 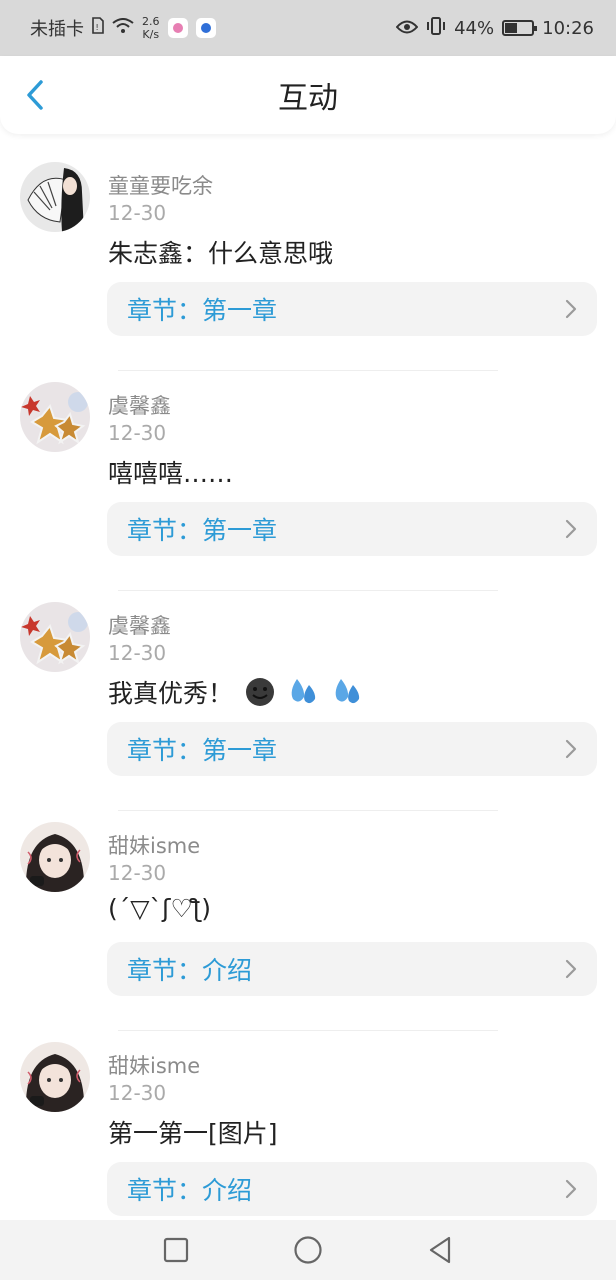 What do you see at coordinates (57, 29) in the screenshot?
I see `carrier-text: 未插卡` at bounding box center [57, 29].